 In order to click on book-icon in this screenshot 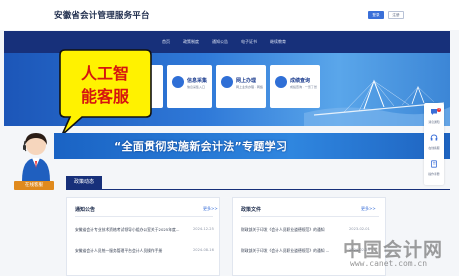, I will do `click(434, 164)`.